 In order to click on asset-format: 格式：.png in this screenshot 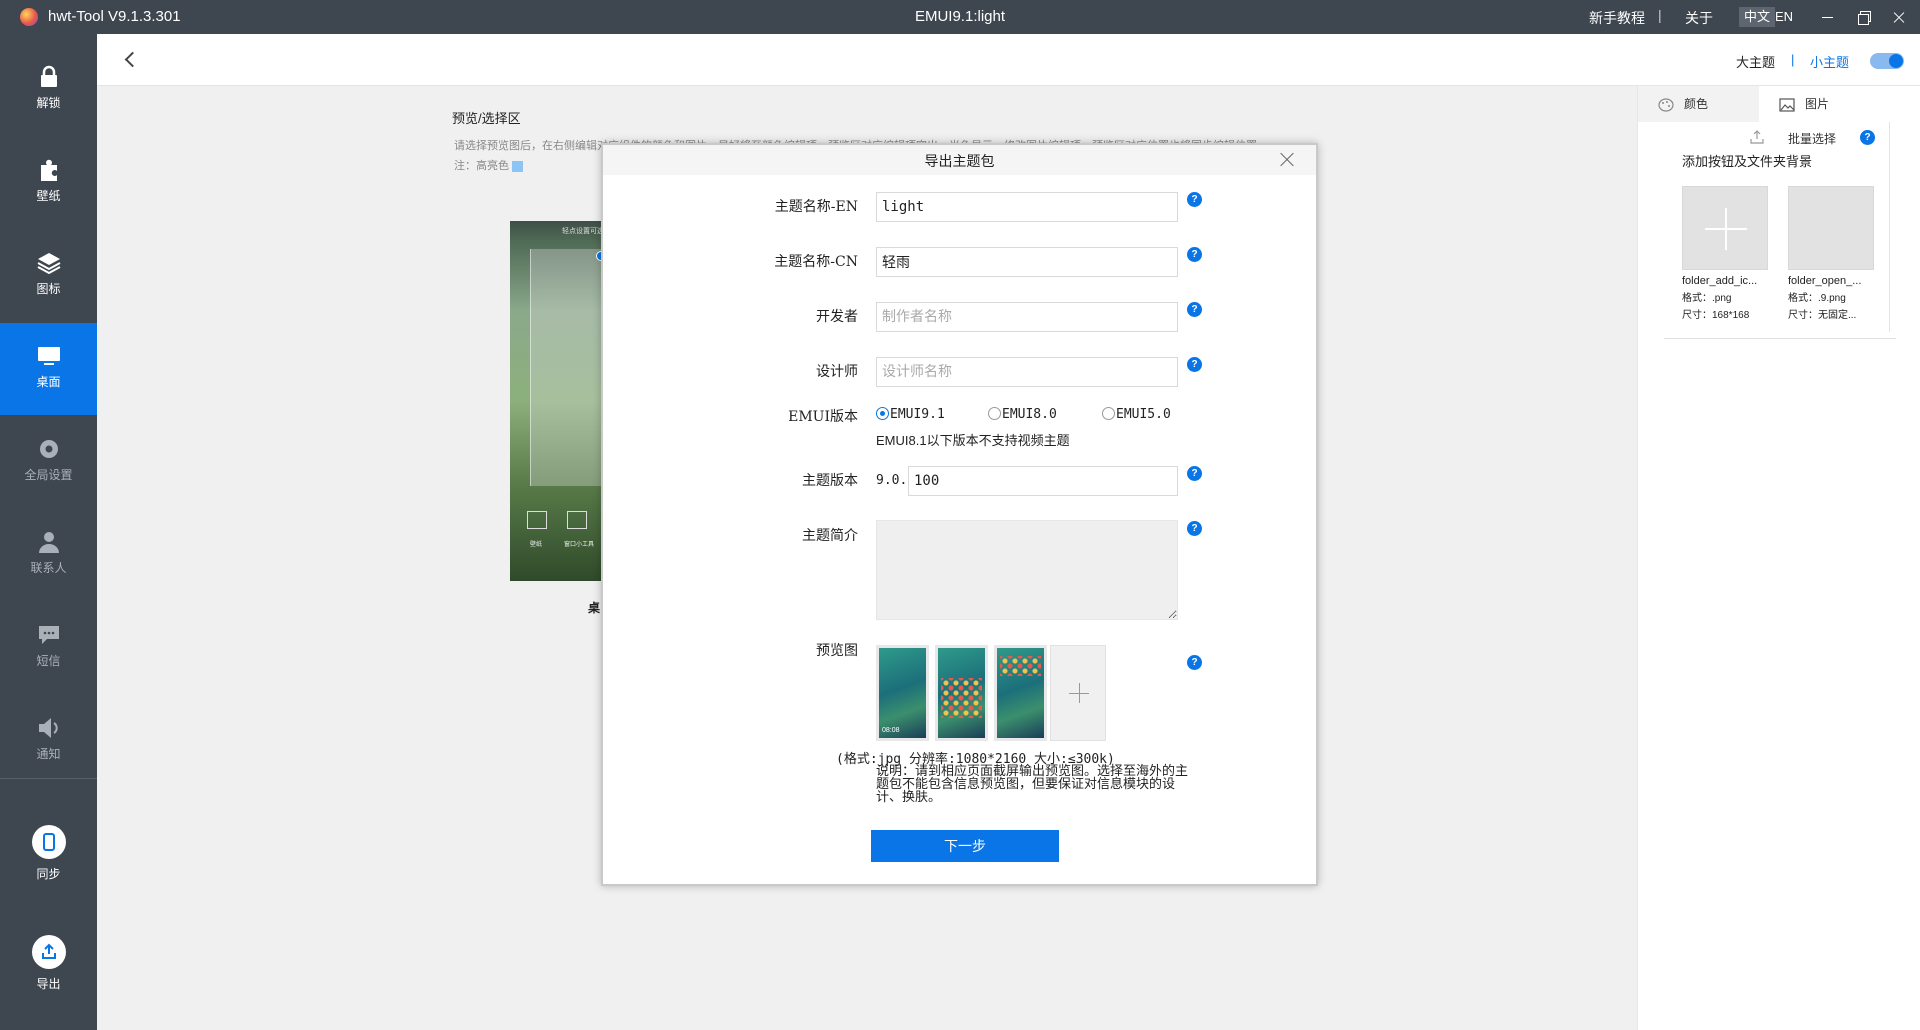, I will do `click(1707, 298)`.